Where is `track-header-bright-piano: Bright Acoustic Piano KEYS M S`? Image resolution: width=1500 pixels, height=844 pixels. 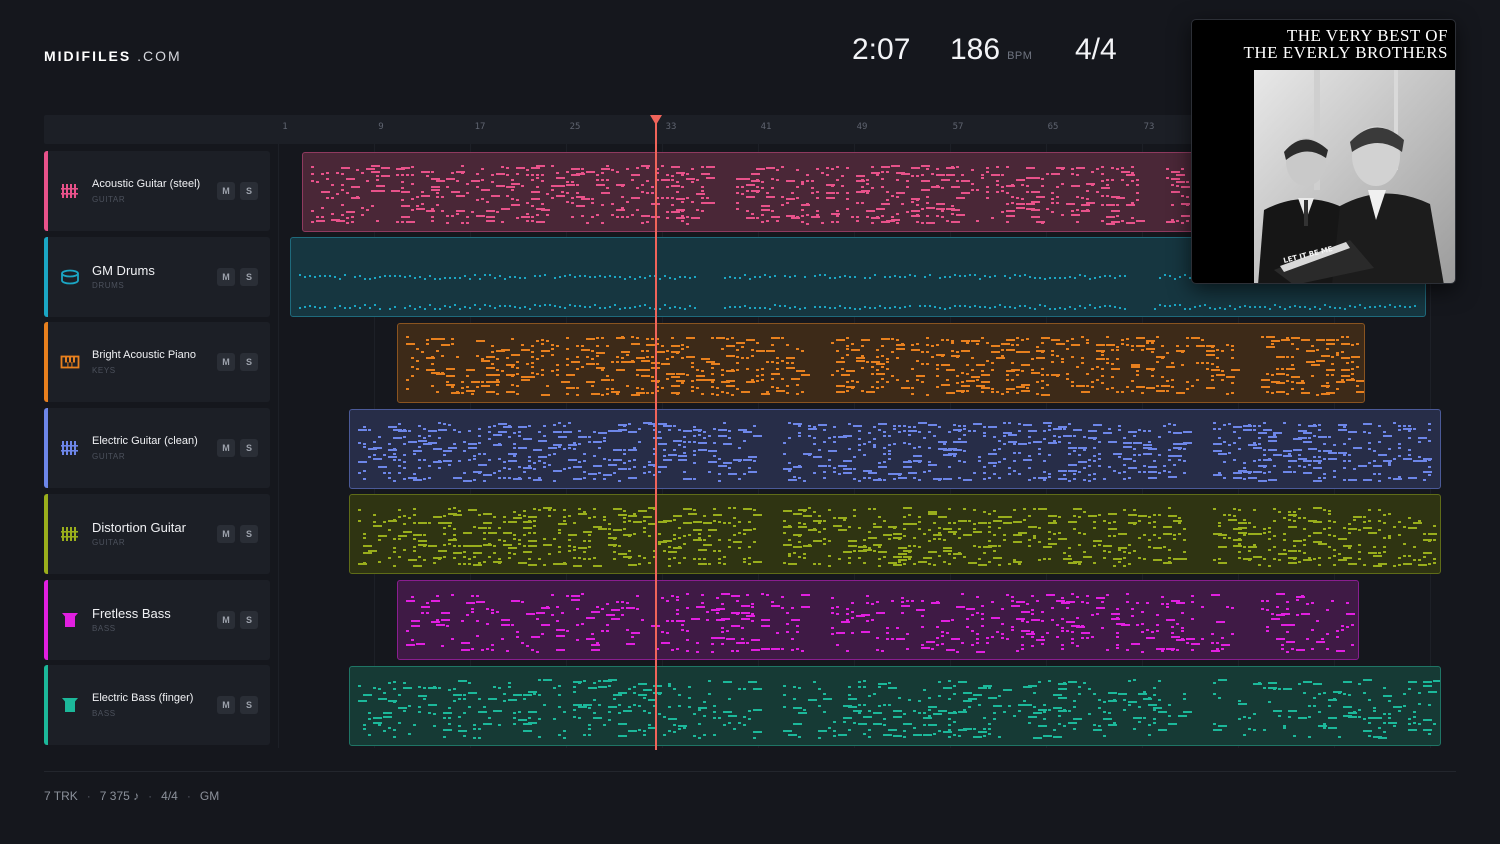 track-header-bright-piano: Bright Acoustic Piano KEYS M S is located at coordinates (157, 362).